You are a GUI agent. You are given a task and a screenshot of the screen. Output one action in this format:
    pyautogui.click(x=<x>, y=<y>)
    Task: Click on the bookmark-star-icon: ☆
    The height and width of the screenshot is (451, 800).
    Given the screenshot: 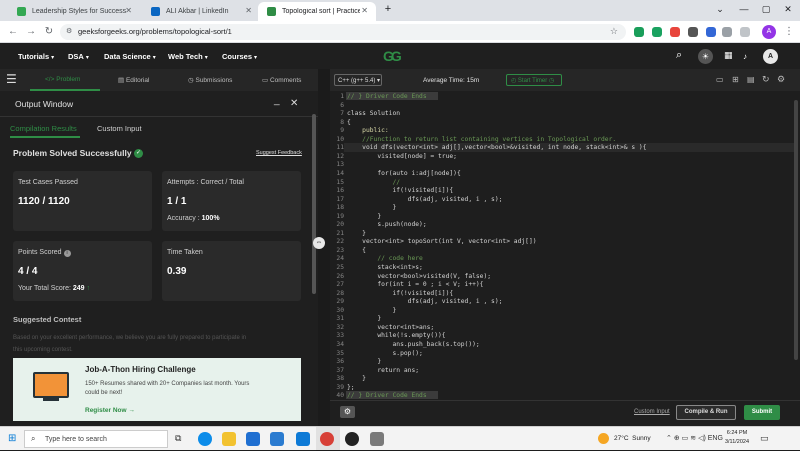 What is the action you would take?
    pyautogui.click(x=614, y=31)
    